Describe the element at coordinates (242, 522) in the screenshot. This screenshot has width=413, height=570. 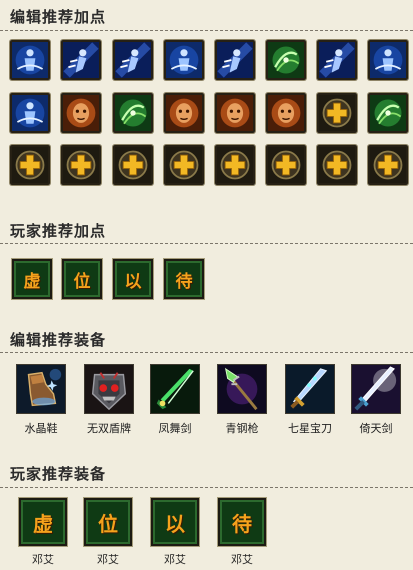
I see `player-equip-slot-4: 待` at that location.